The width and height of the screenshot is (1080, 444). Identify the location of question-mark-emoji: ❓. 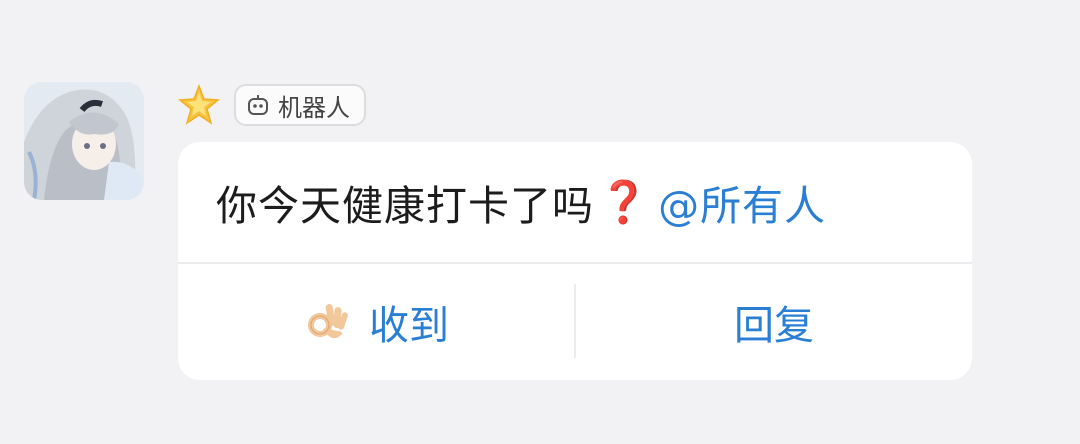
(624, 201).